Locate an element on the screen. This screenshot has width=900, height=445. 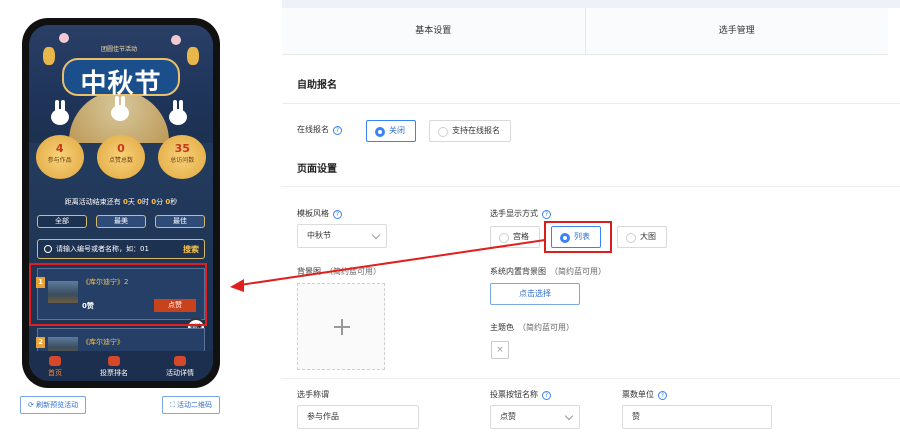
arrow-line is located at coordinates (392, 262).